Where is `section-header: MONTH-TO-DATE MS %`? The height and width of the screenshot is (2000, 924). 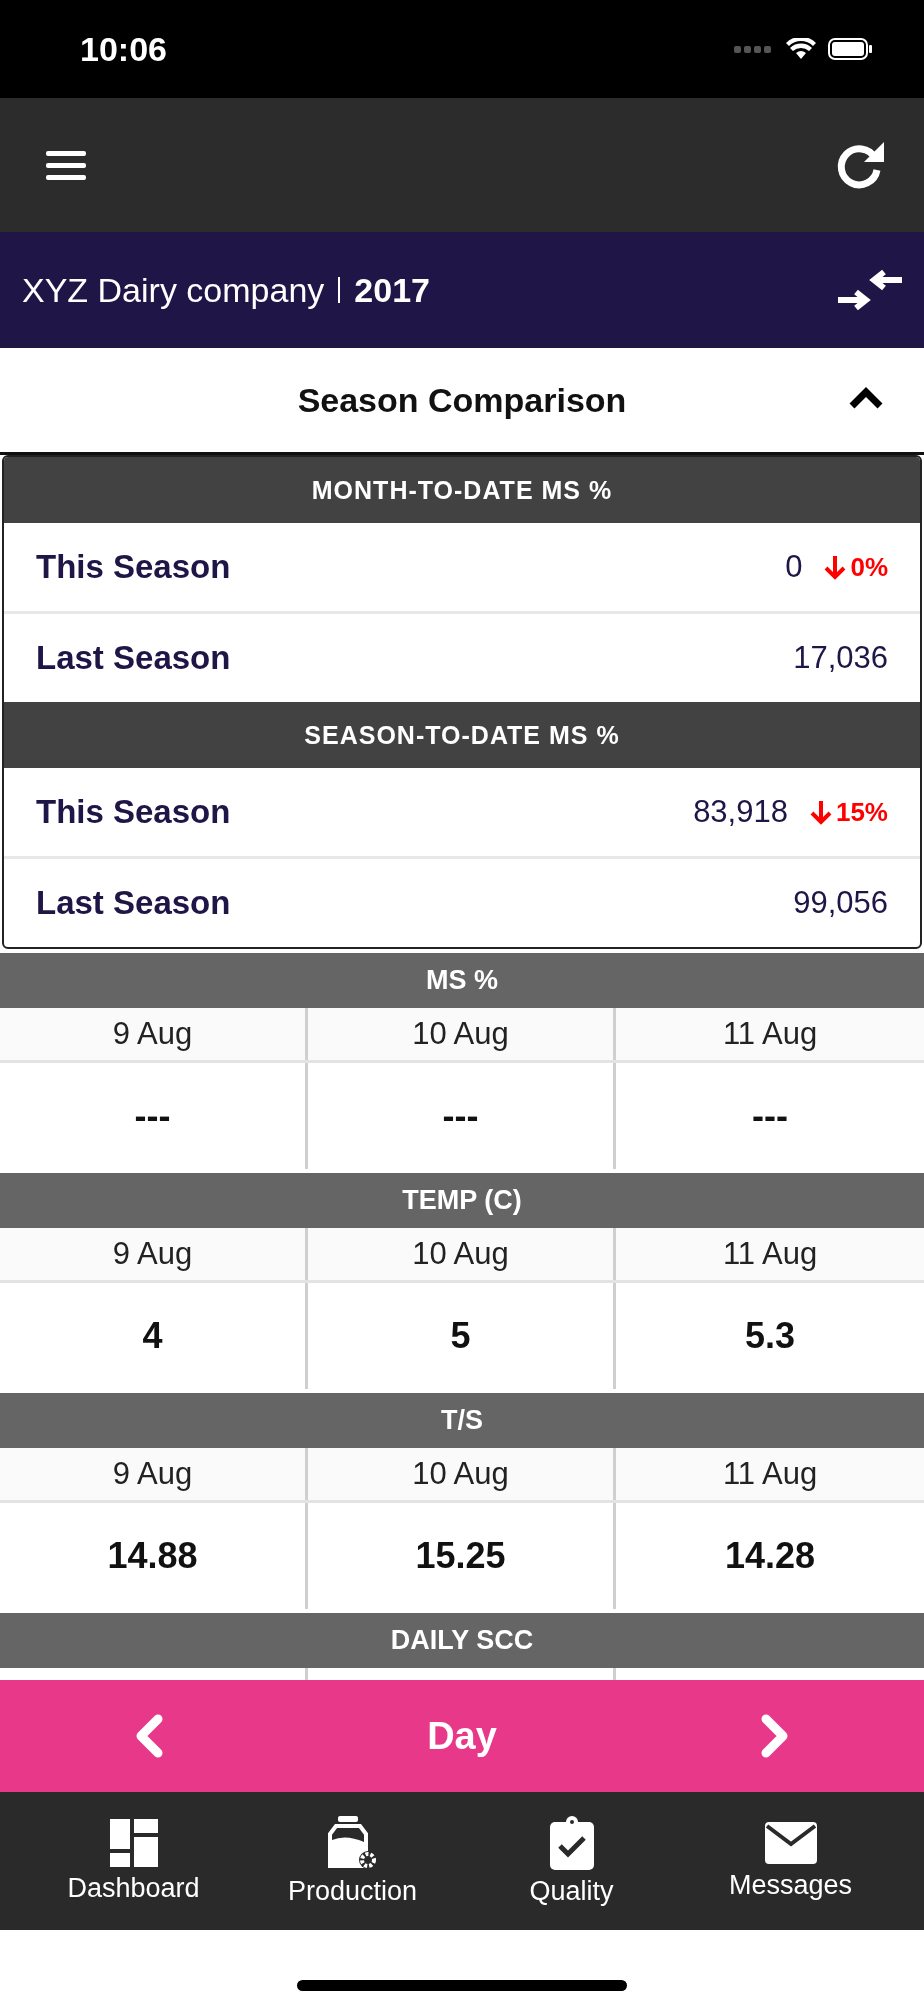
section-header: MONTH-TO-DATE MS % is located at coordinates (462, 490).